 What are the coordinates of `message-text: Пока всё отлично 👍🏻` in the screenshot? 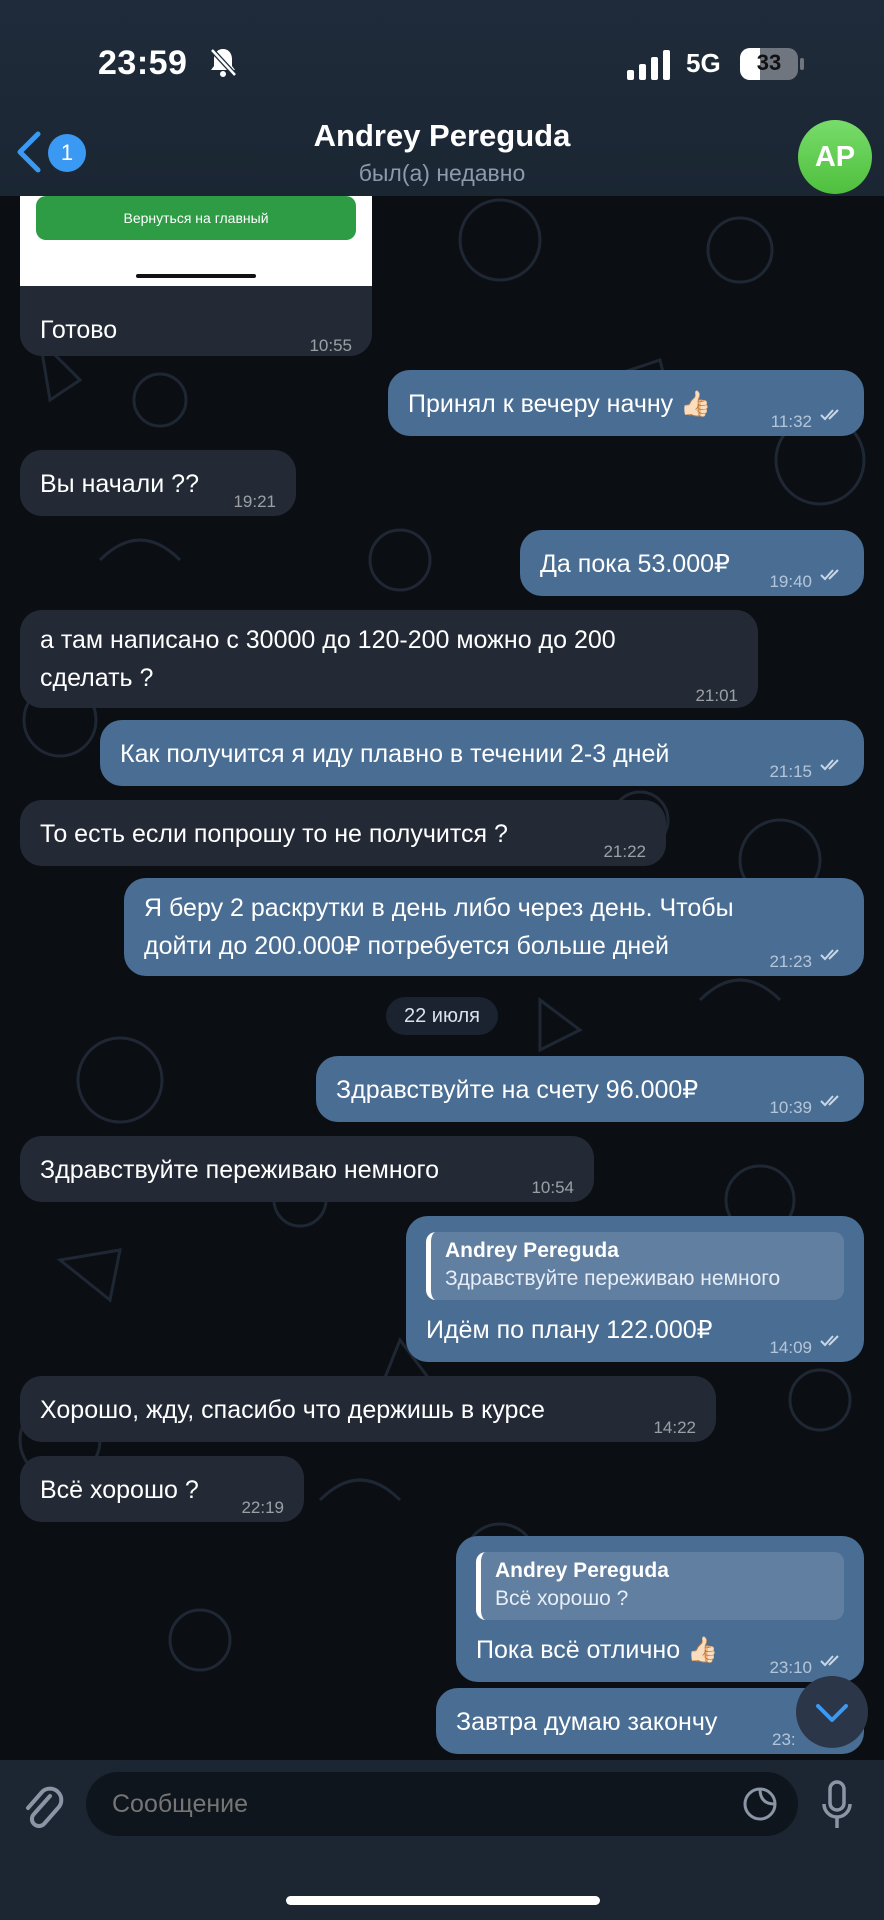 It's located at (597, 1650).